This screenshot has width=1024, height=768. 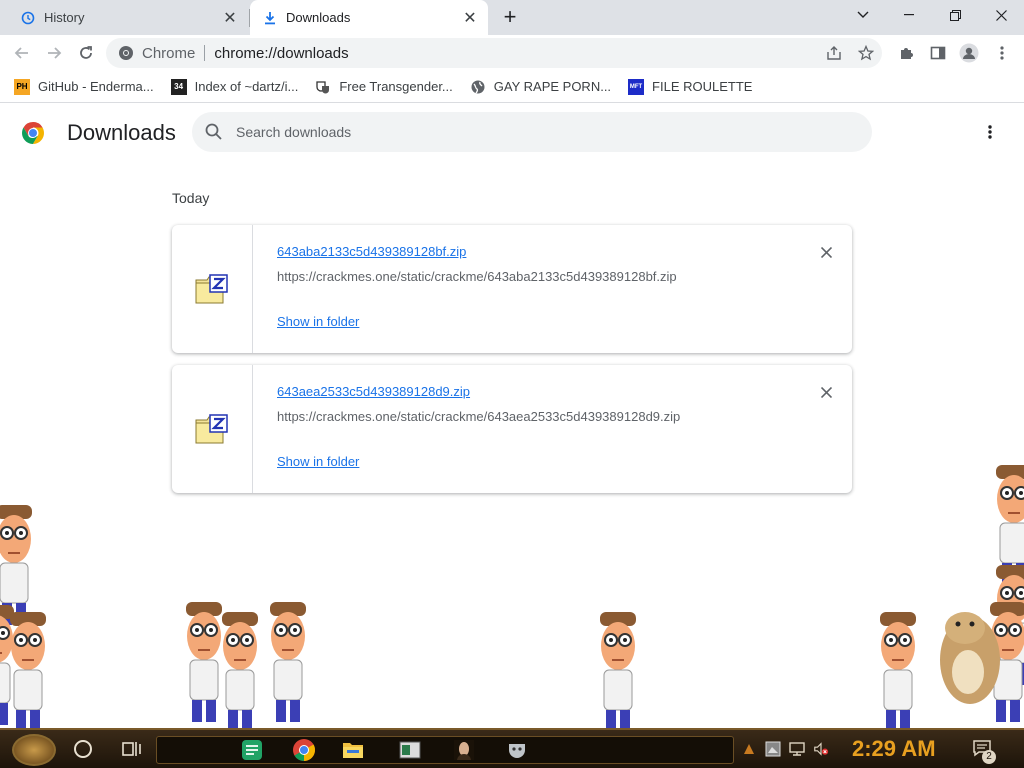 What do you see at coordinates (371, 251) in the screenshot?
I see `download-filename-link: 643aba2133c5d439389128bf.zip` at bounding box center [371, 251].